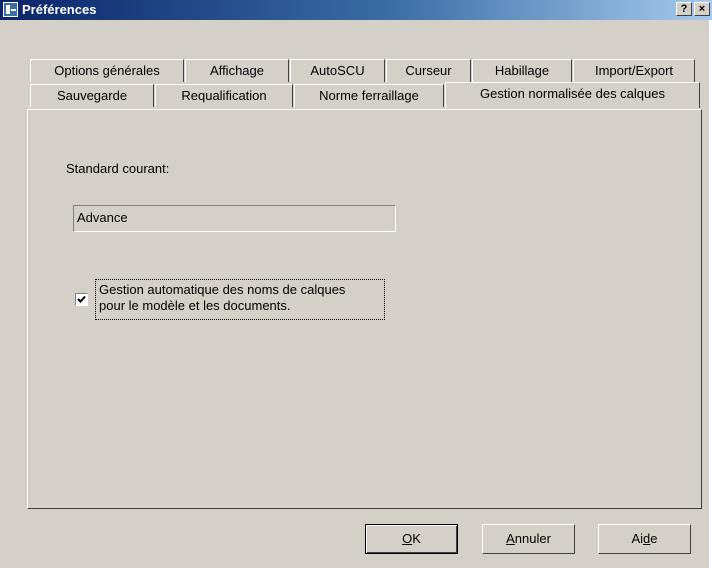 The height and width of the screenshot is (568, 712). I want to click on help-caption-button: ?, so click(684, 9).